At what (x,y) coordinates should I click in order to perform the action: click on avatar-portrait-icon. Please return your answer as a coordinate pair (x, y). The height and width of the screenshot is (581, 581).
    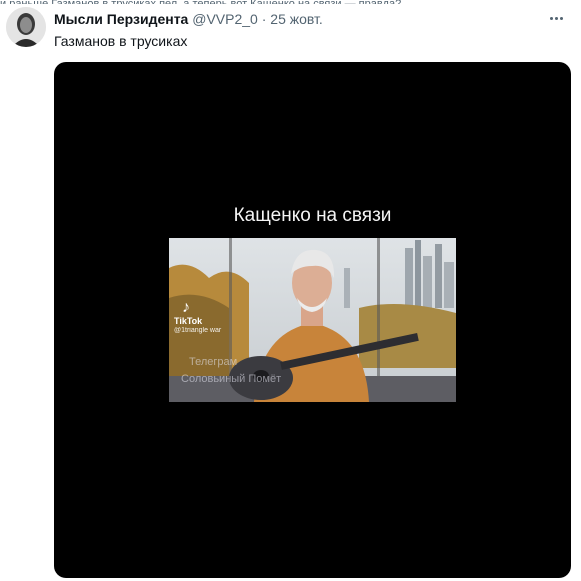
    Looking at the image, I should click on (26, 27).